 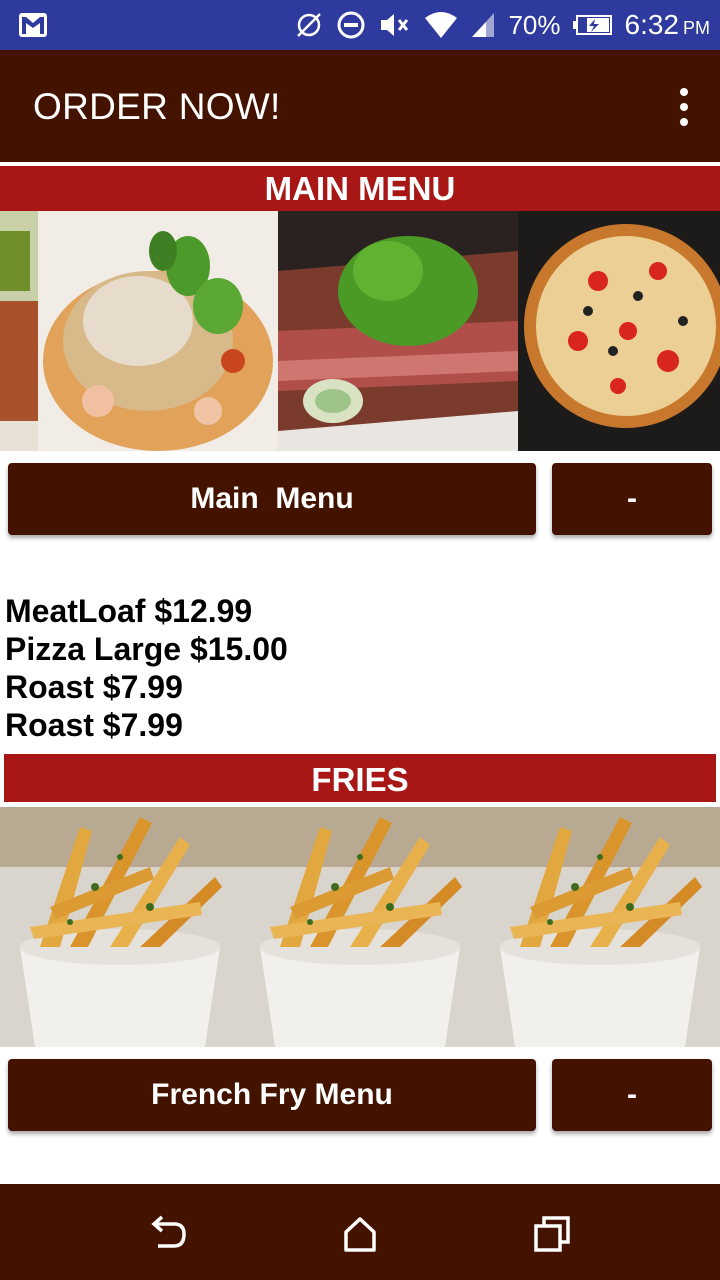 What do you see at coordinates (272, 1095) in the screenshot?
I see `french-fry-menu-button: French Fry Menu` at bounding box center [272, 1095].